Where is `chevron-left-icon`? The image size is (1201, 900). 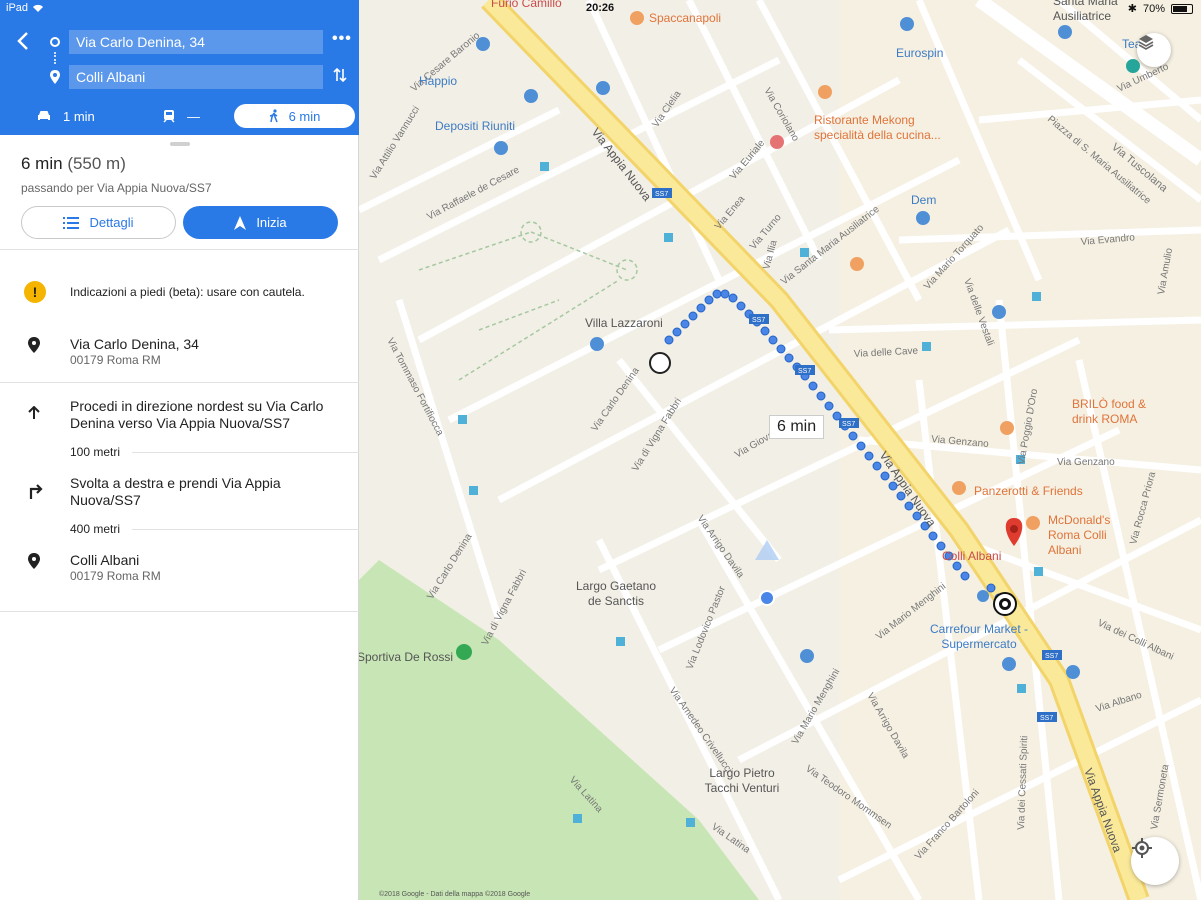 chevron-left-icon is located at coordinates (22, 41).